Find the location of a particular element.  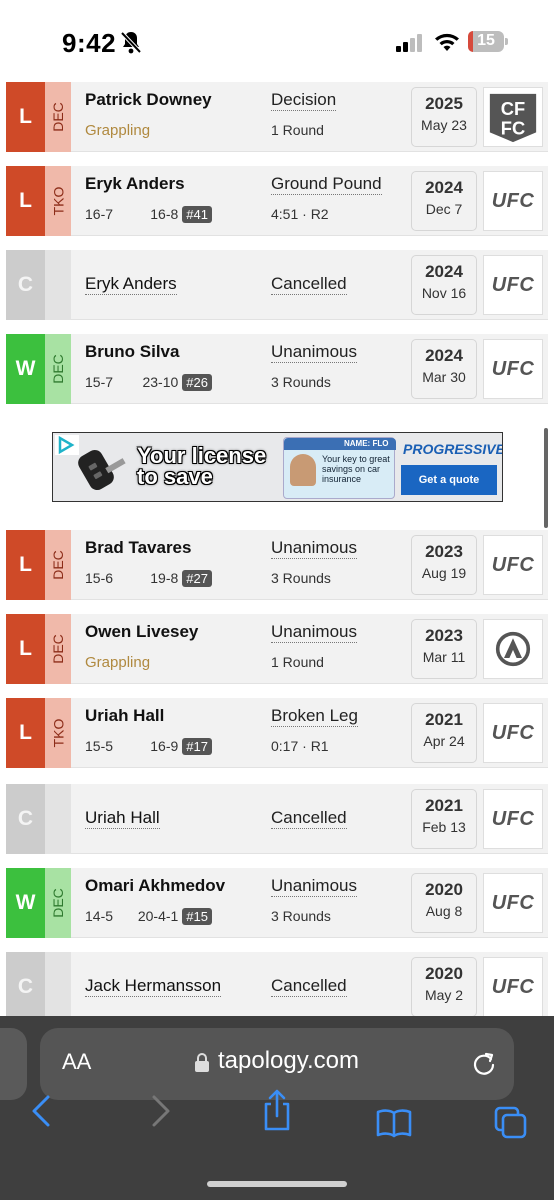

ad-headline: Your license to save is located at coordinates (202, 466).